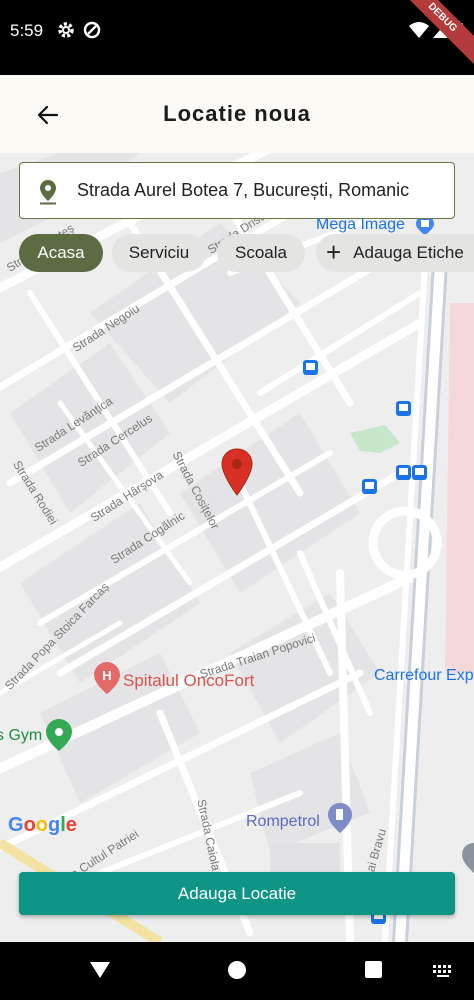 This screenshot has width=474, height=1000. I want to click on recents-square-icon, so click(373, 969).